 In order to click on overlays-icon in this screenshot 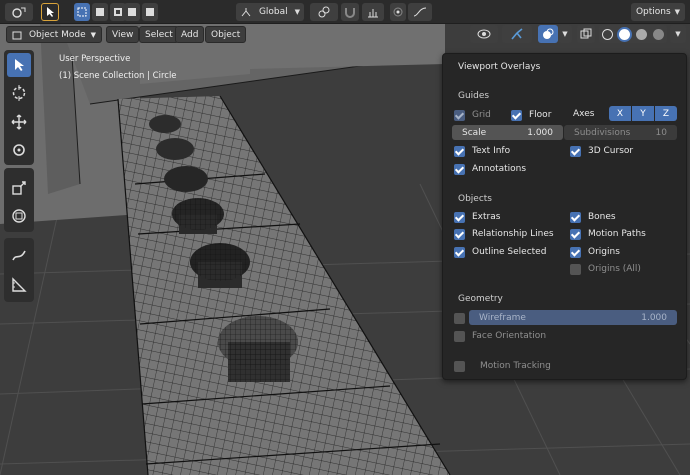, I will do `click(548, 33)`.